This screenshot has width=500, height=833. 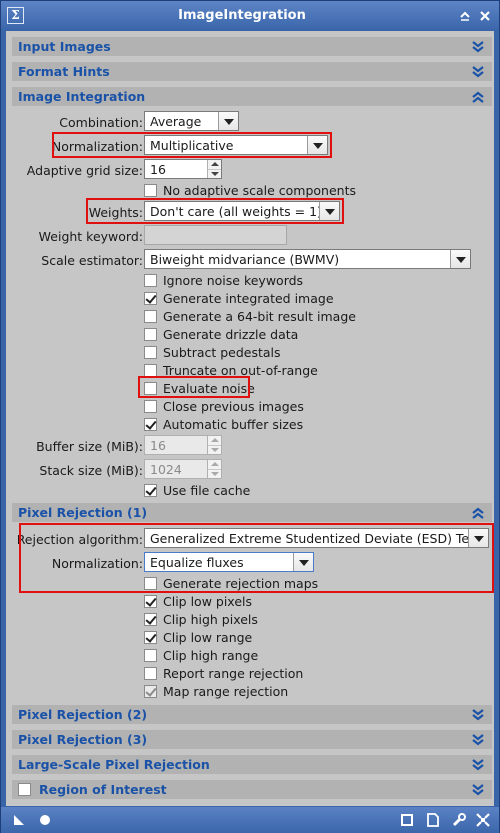 What do you see at coordinates (465, 16) in the screenshot?
I see `shade-icon` at bounding box center [465, 16].